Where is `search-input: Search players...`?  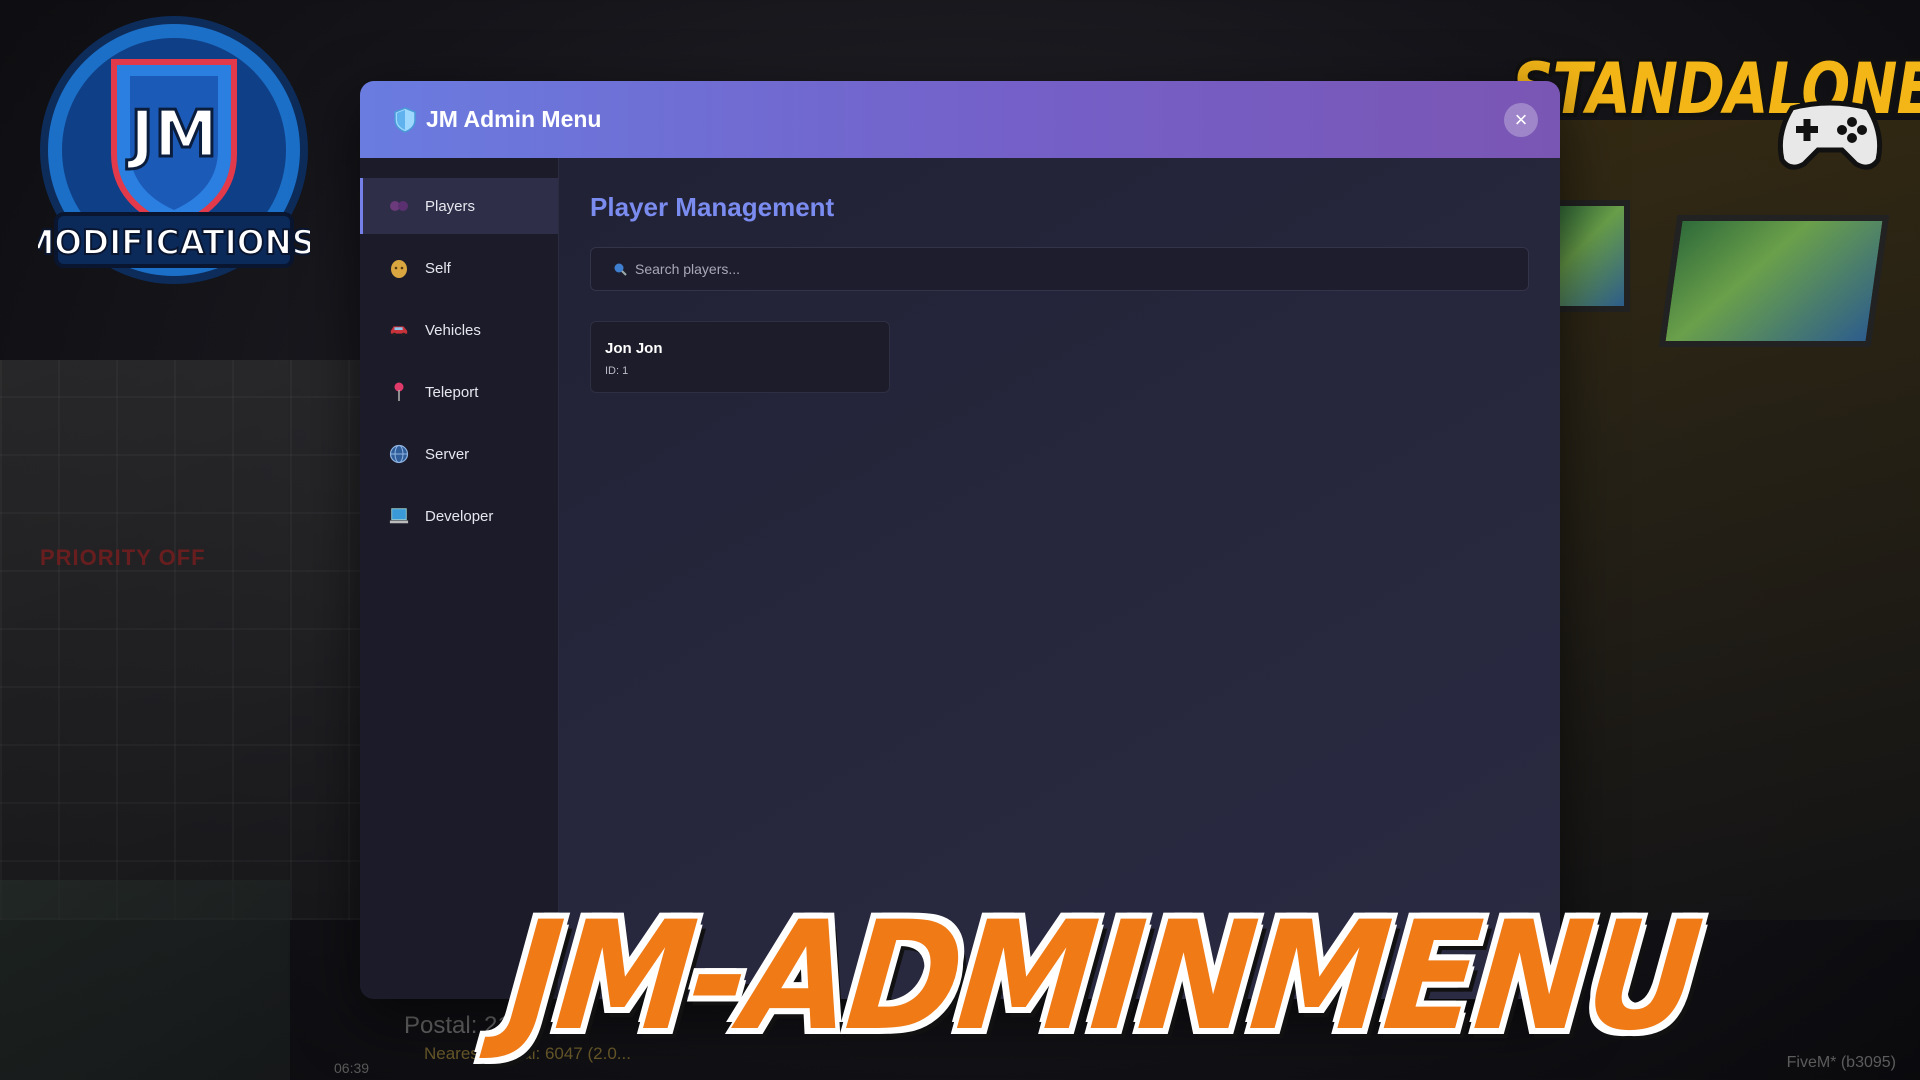 search-input: Search players... is located at coordinates (1059, 269).